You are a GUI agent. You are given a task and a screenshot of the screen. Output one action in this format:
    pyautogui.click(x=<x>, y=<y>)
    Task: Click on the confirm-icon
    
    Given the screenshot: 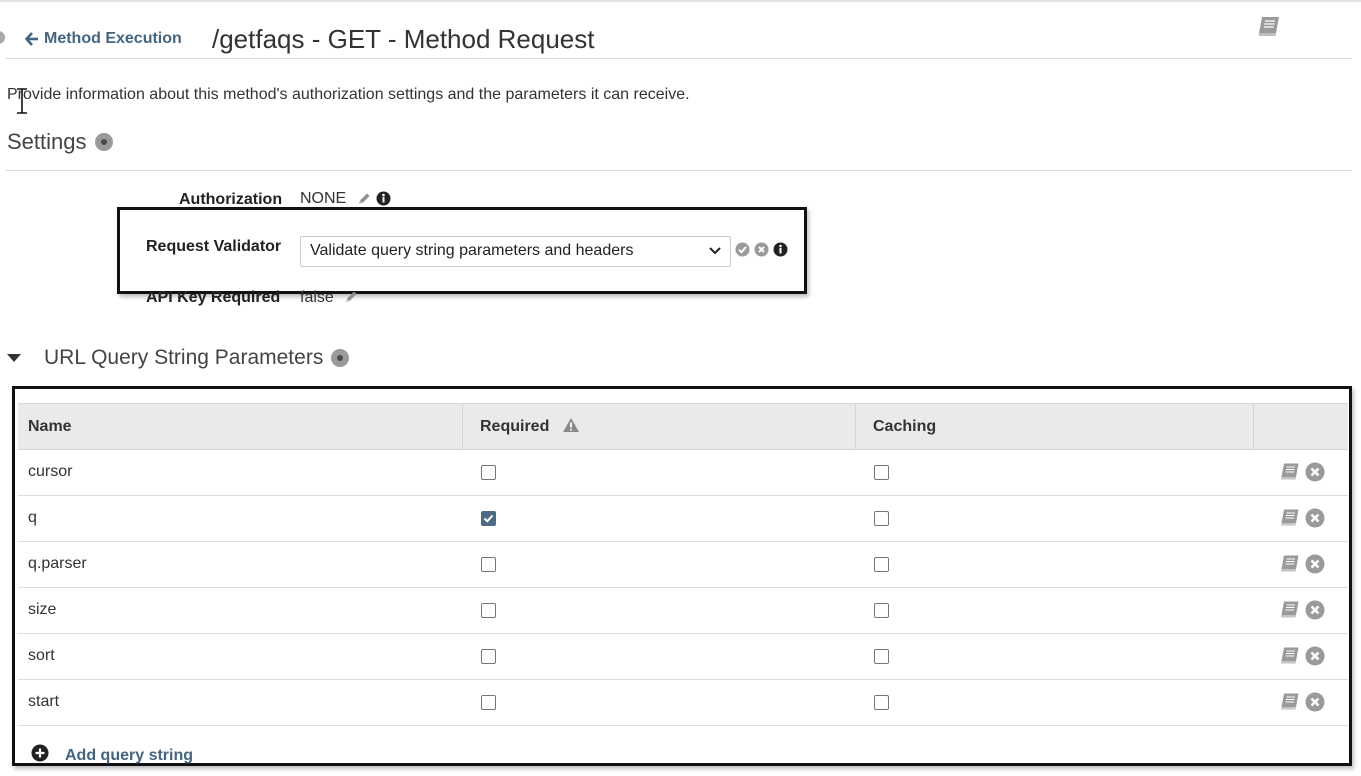 What is the action you would take?
    pyautogui.click(x=742, y=249)
    